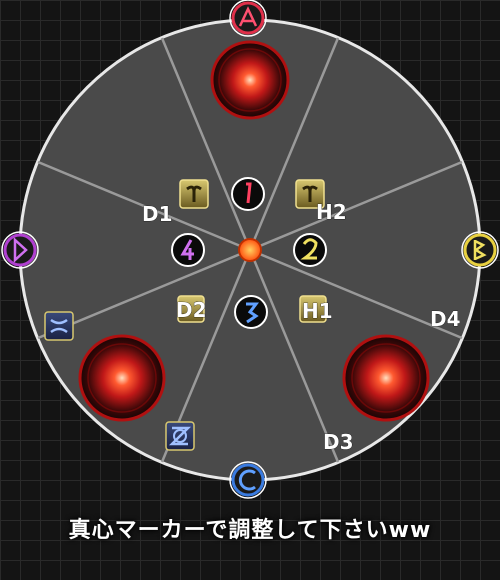 This screenshot has width=500, height=580. What do you see at coordinates (317, 311) in the screenshot?
I see `role-label-h1: H1` at bounding box center [317, 311].